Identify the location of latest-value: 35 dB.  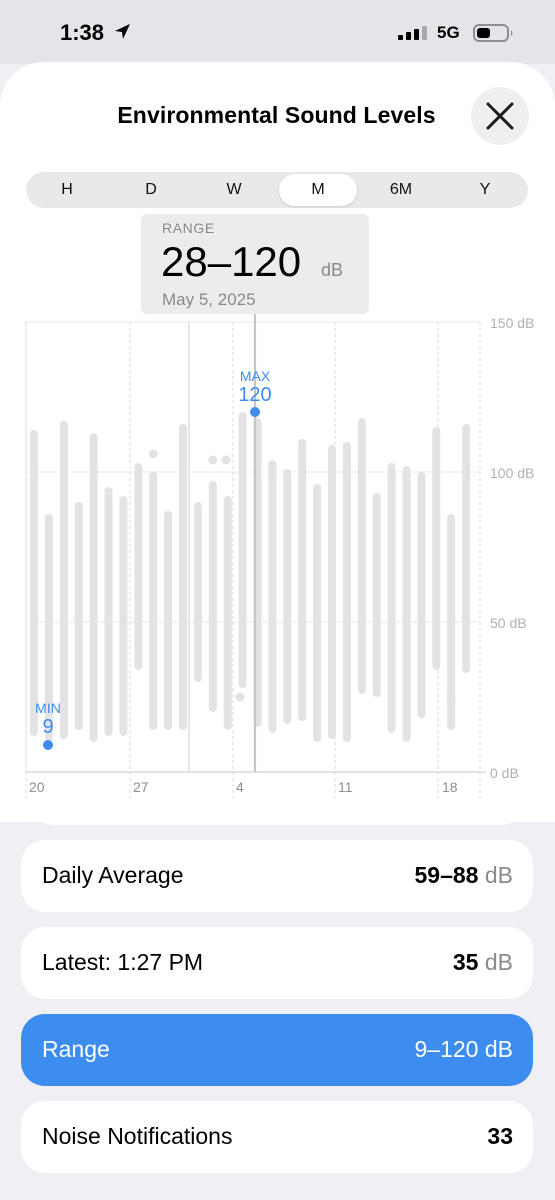
(483, 962).